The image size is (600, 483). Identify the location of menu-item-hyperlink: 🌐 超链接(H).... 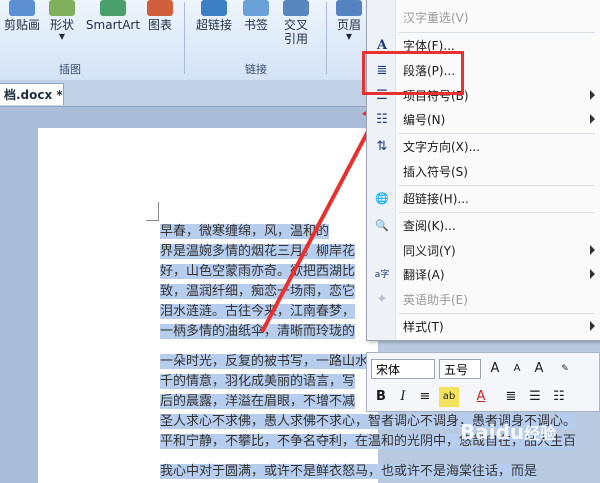
(483, 199).